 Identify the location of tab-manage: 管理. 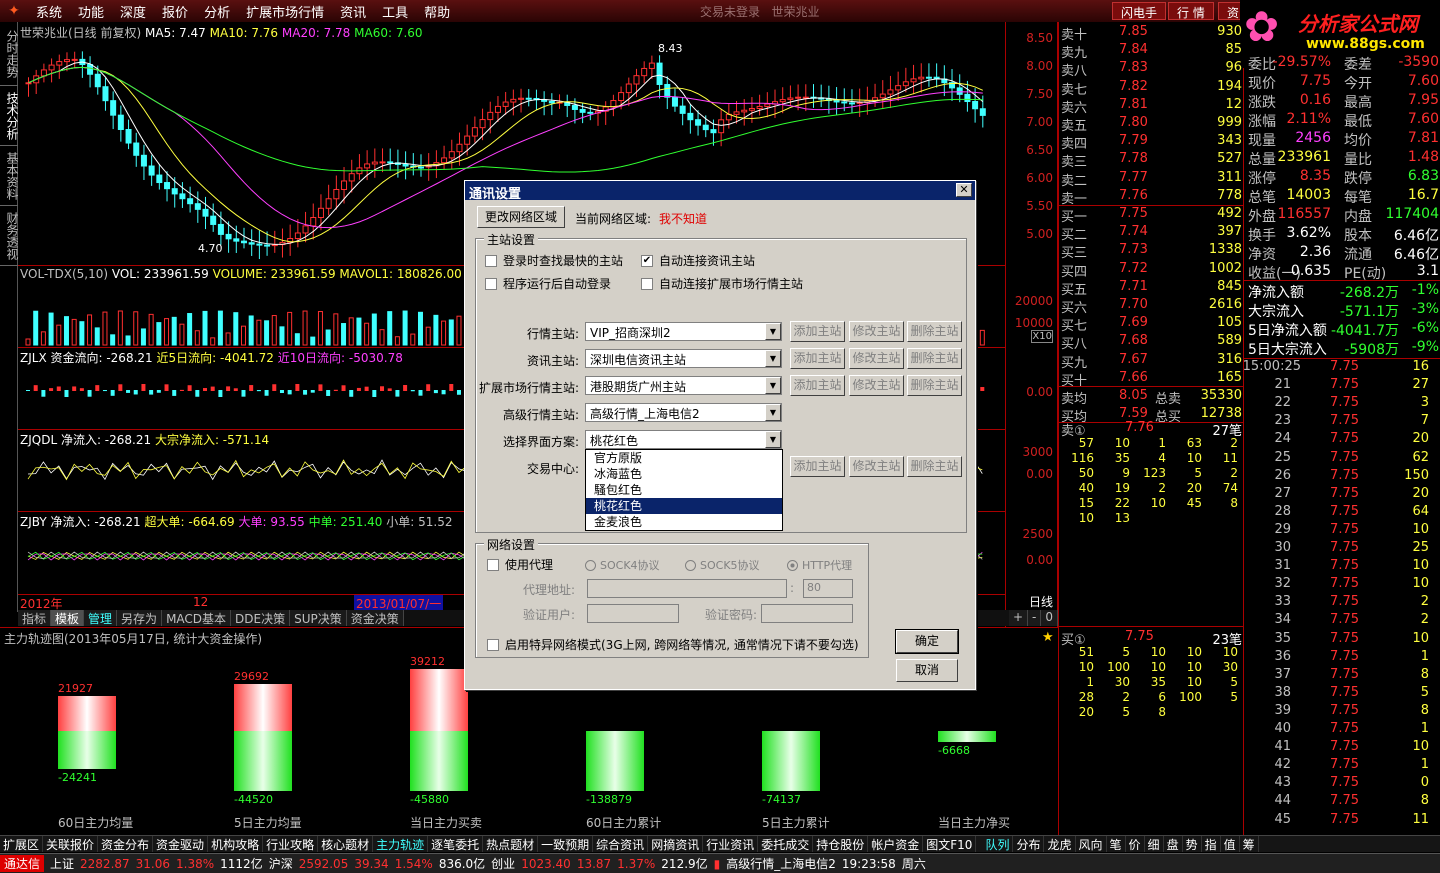
(101, 618).